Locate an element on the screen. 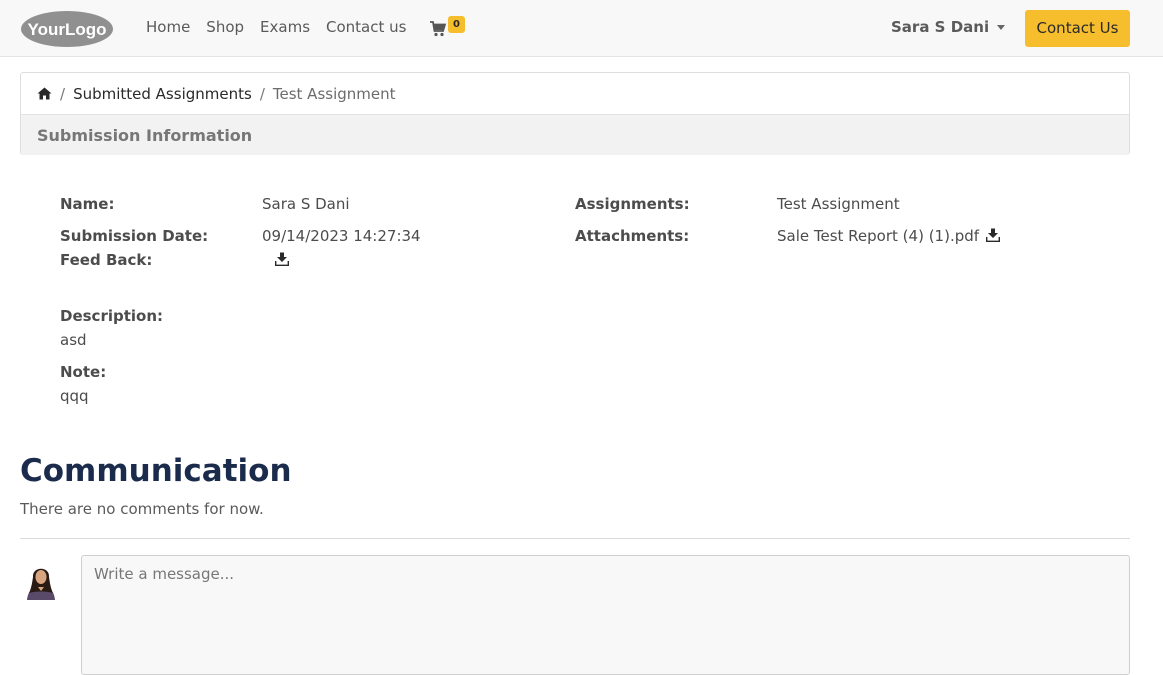  home-icon is located at coordinates (44, 93).